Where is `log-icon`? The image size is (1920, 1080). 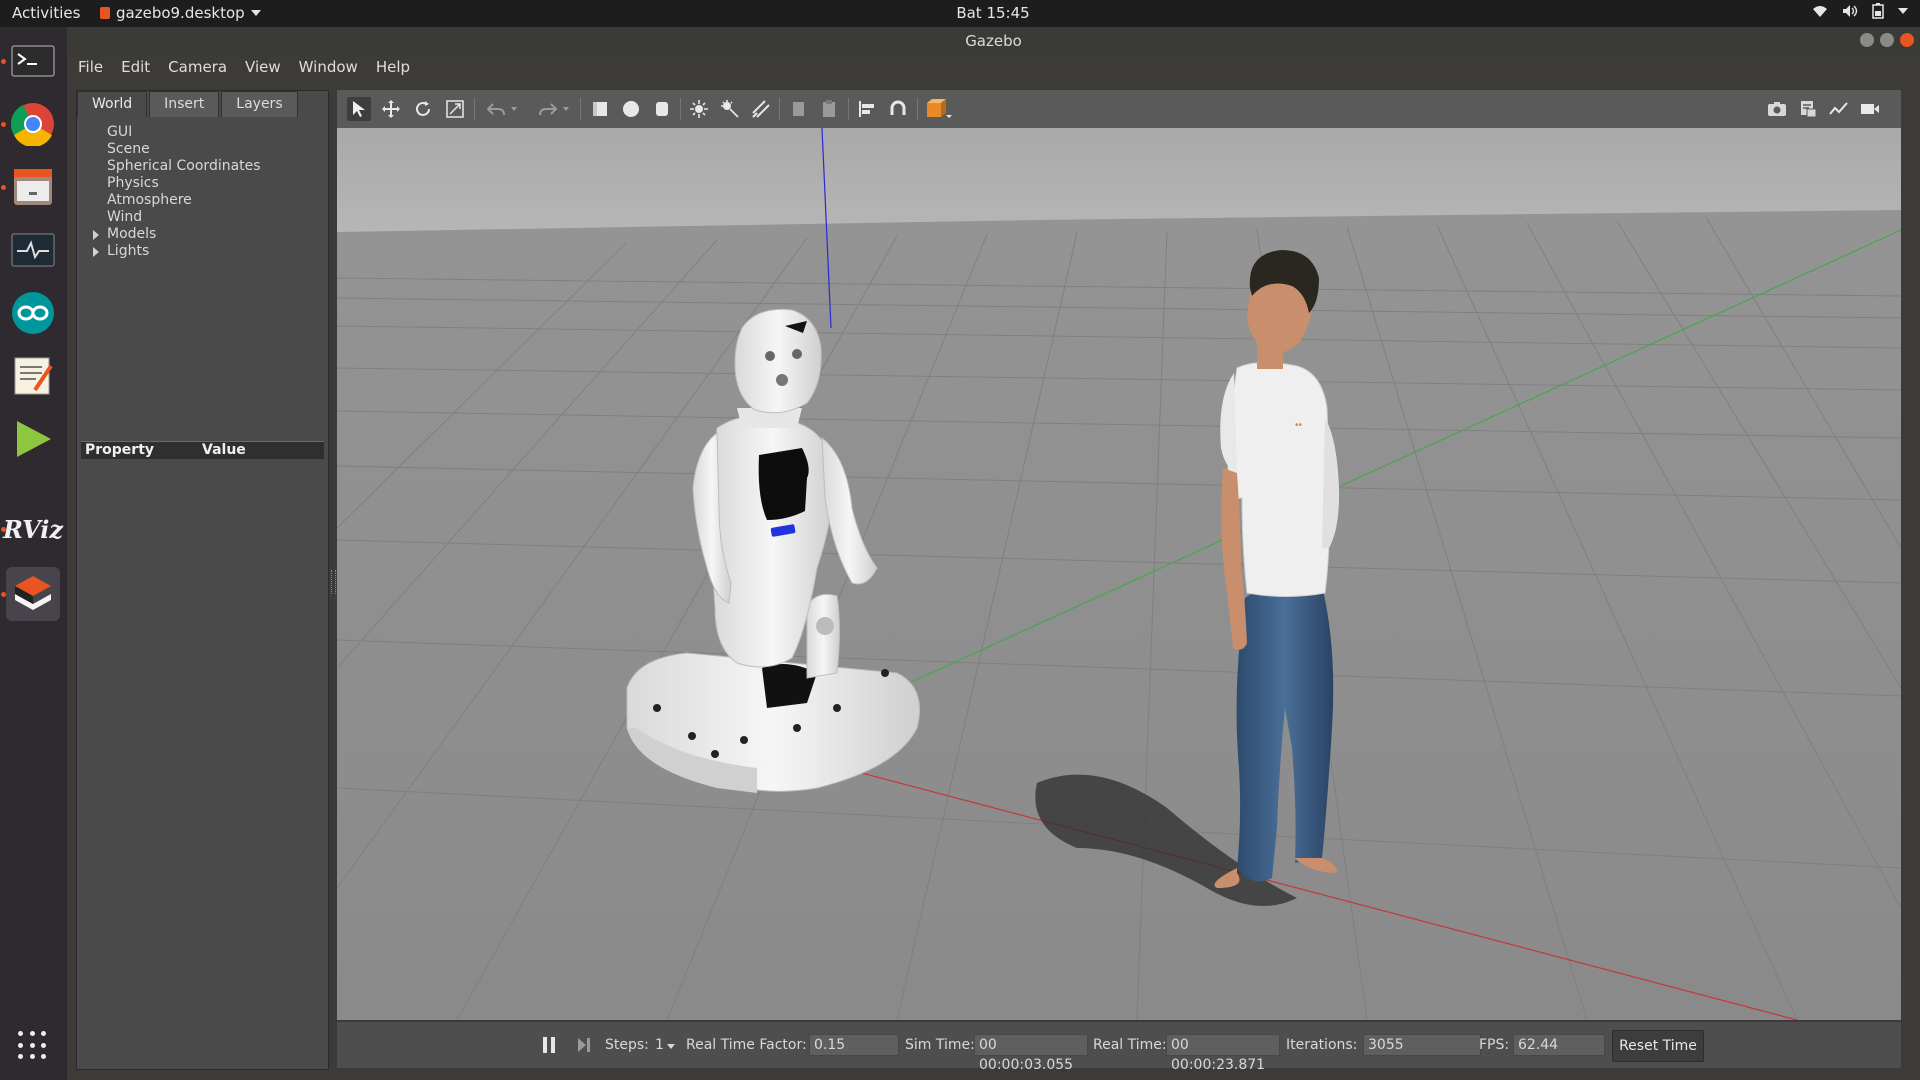
log-icon is located at coordinates (1809, 109).